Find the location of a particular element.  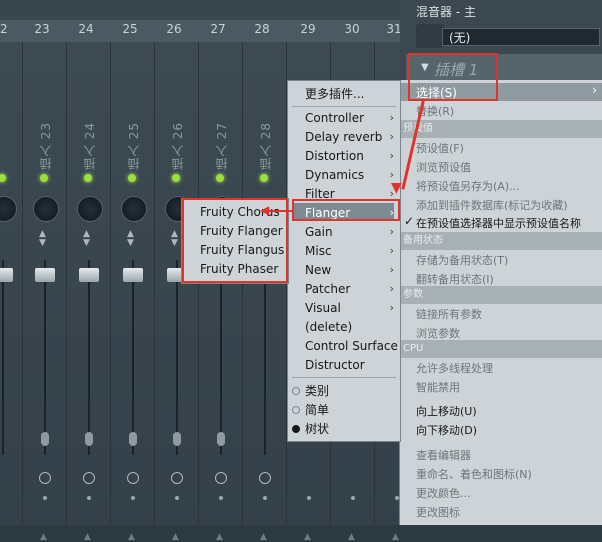

mixer-strip: 插入 24 ▲ ▼ ▲ is located at coordinates (88, 292).